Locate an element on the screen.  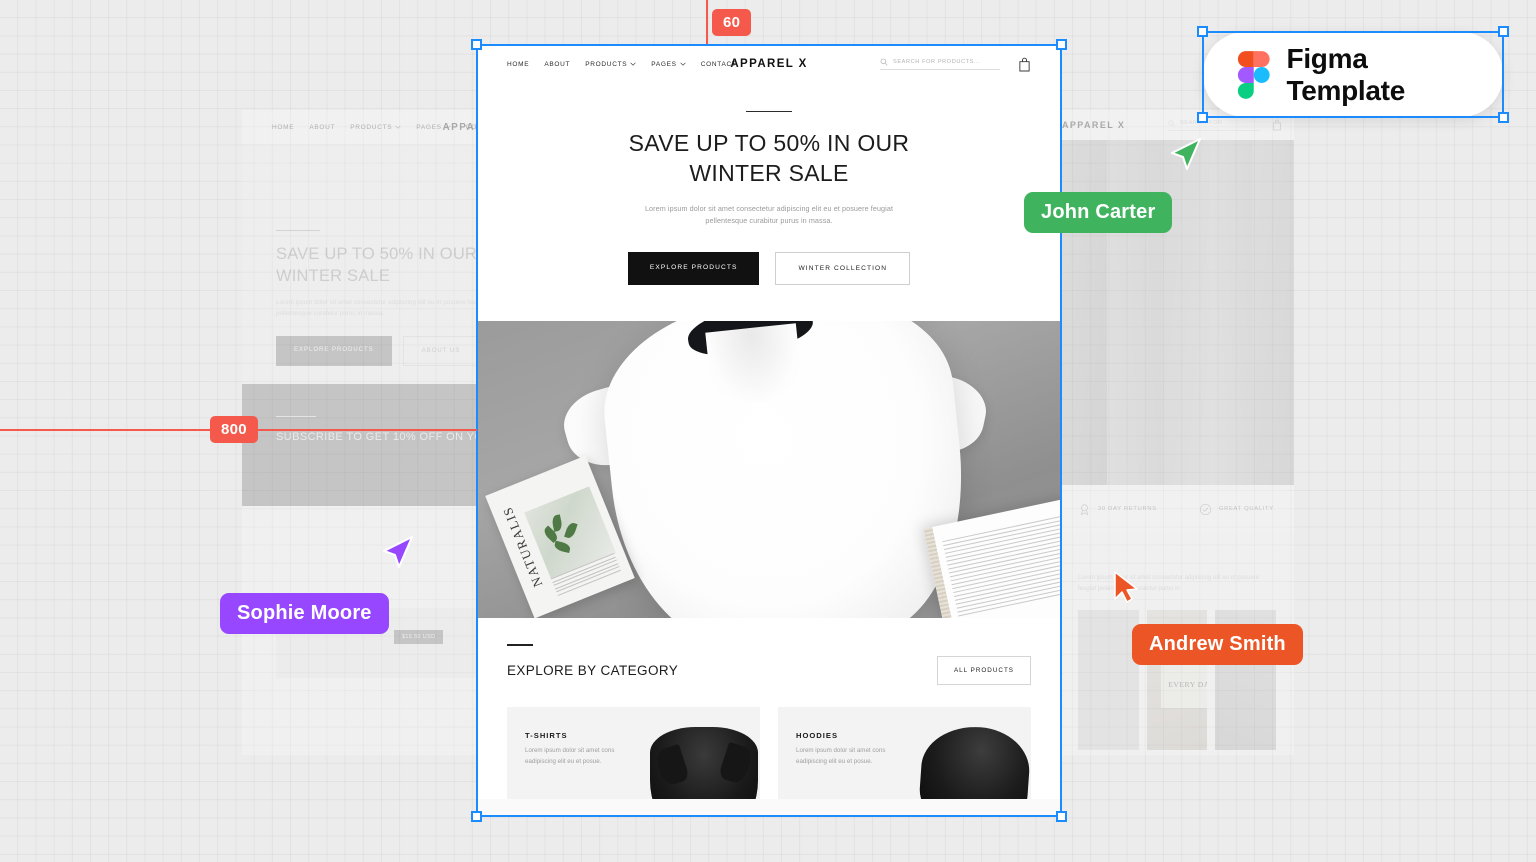
cursor-andrew-smith is located at coordinates (1126, 587).